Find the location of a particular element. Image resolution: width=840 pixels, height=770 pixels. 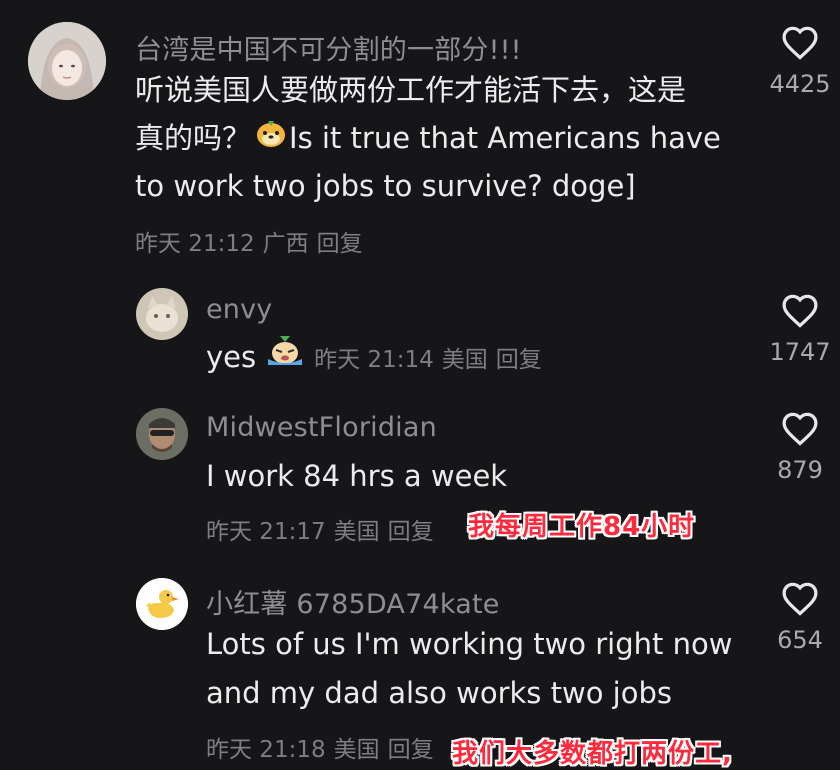

subtitle-caption: 我们大多数都打两份工, is located at coordinates (592, 754).